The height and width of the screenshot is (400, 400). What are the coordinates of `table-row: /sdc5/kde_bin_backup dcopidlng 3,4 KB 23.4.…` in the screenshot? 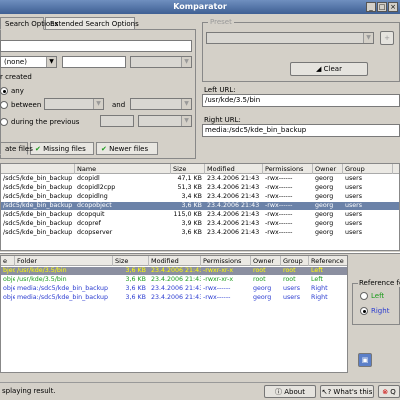 It's located at (200, 197).